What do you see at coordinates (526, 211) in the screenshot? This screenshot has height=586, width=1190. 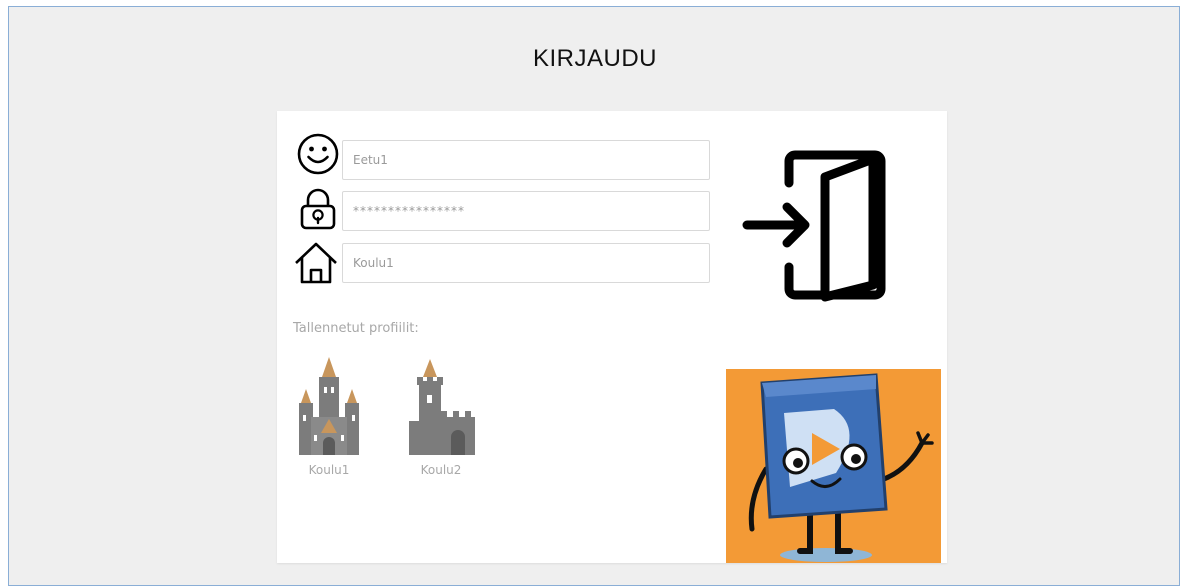 I see `password-field` at bounding box center [526, 211].